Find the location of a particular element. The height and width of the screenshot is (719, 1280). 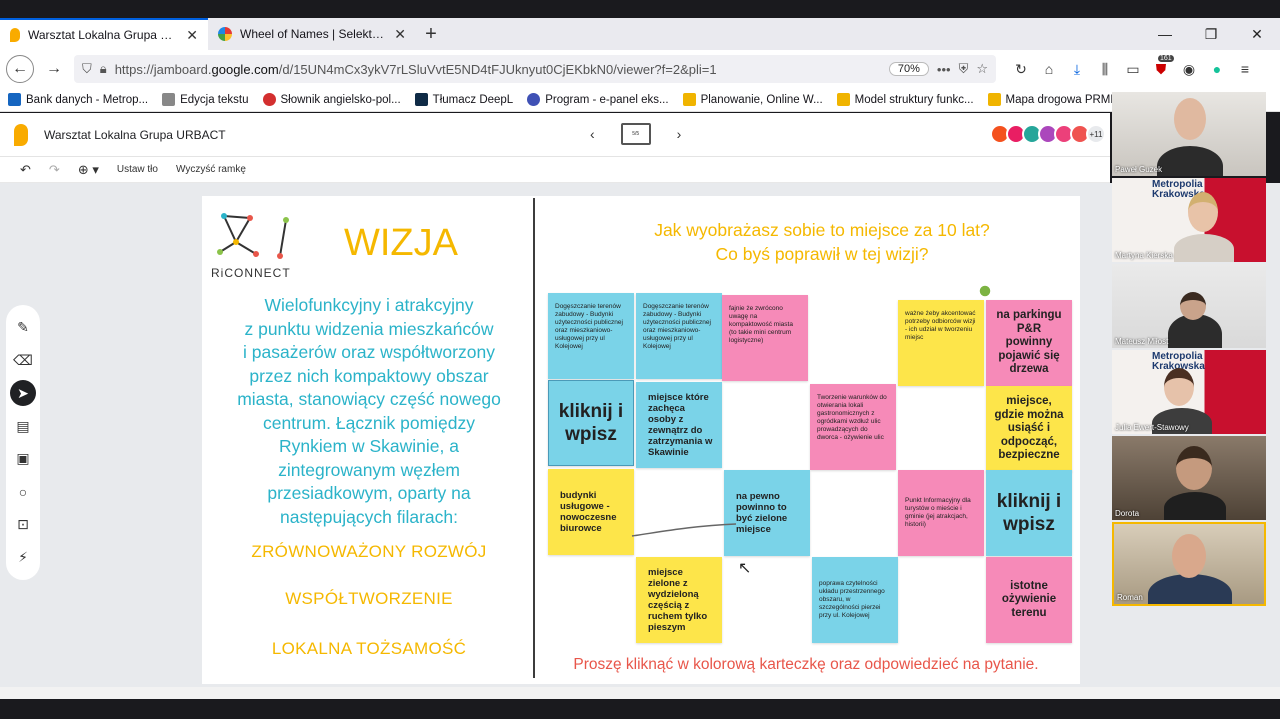

forward-button: → is located at coordinates (54, 69).